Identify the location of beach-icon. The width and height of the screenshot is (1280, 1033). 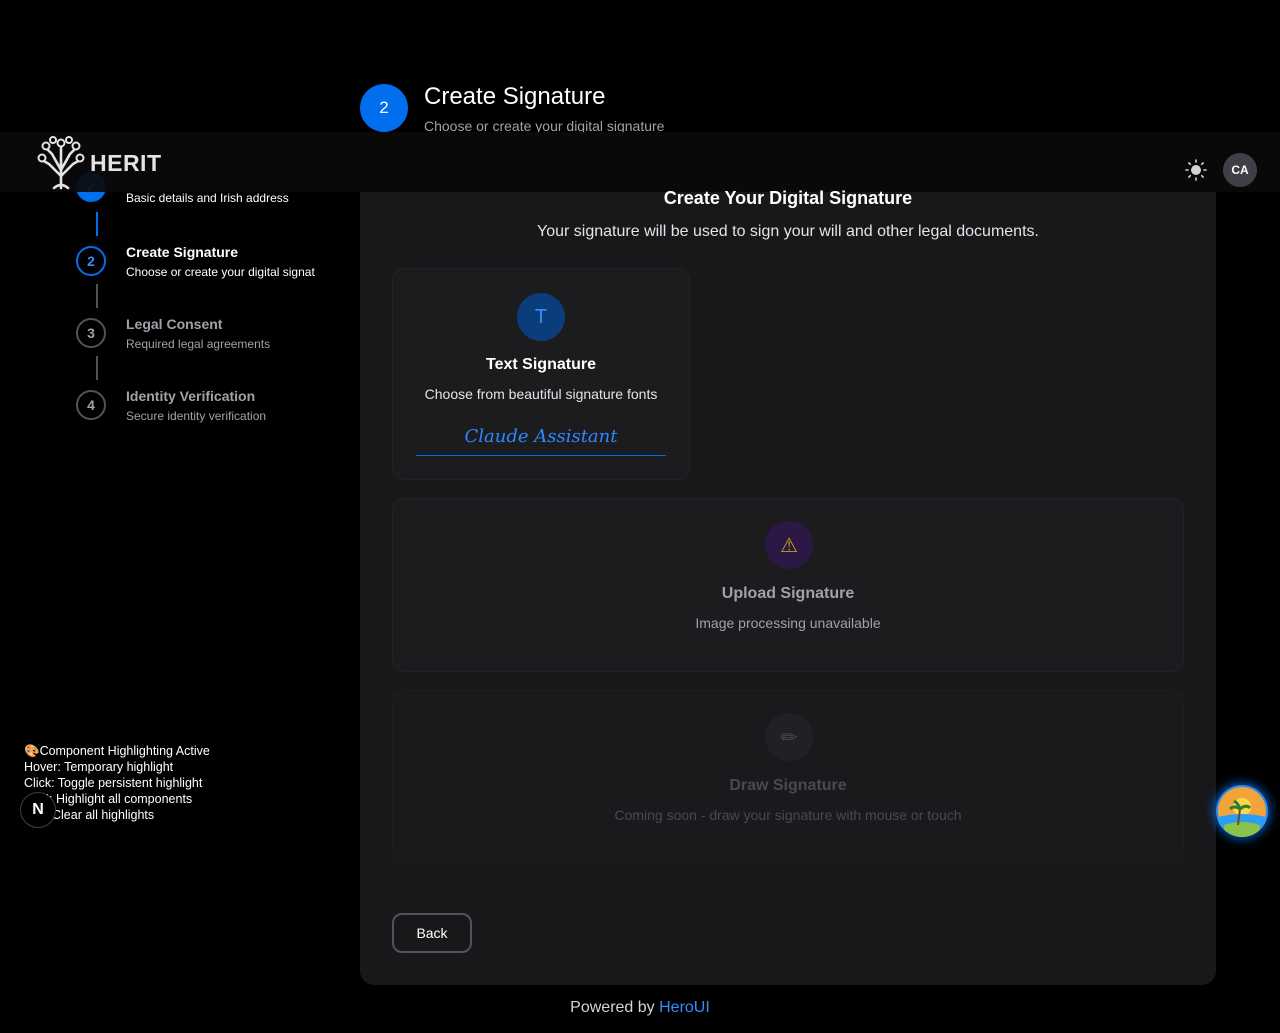
(1242, 812).